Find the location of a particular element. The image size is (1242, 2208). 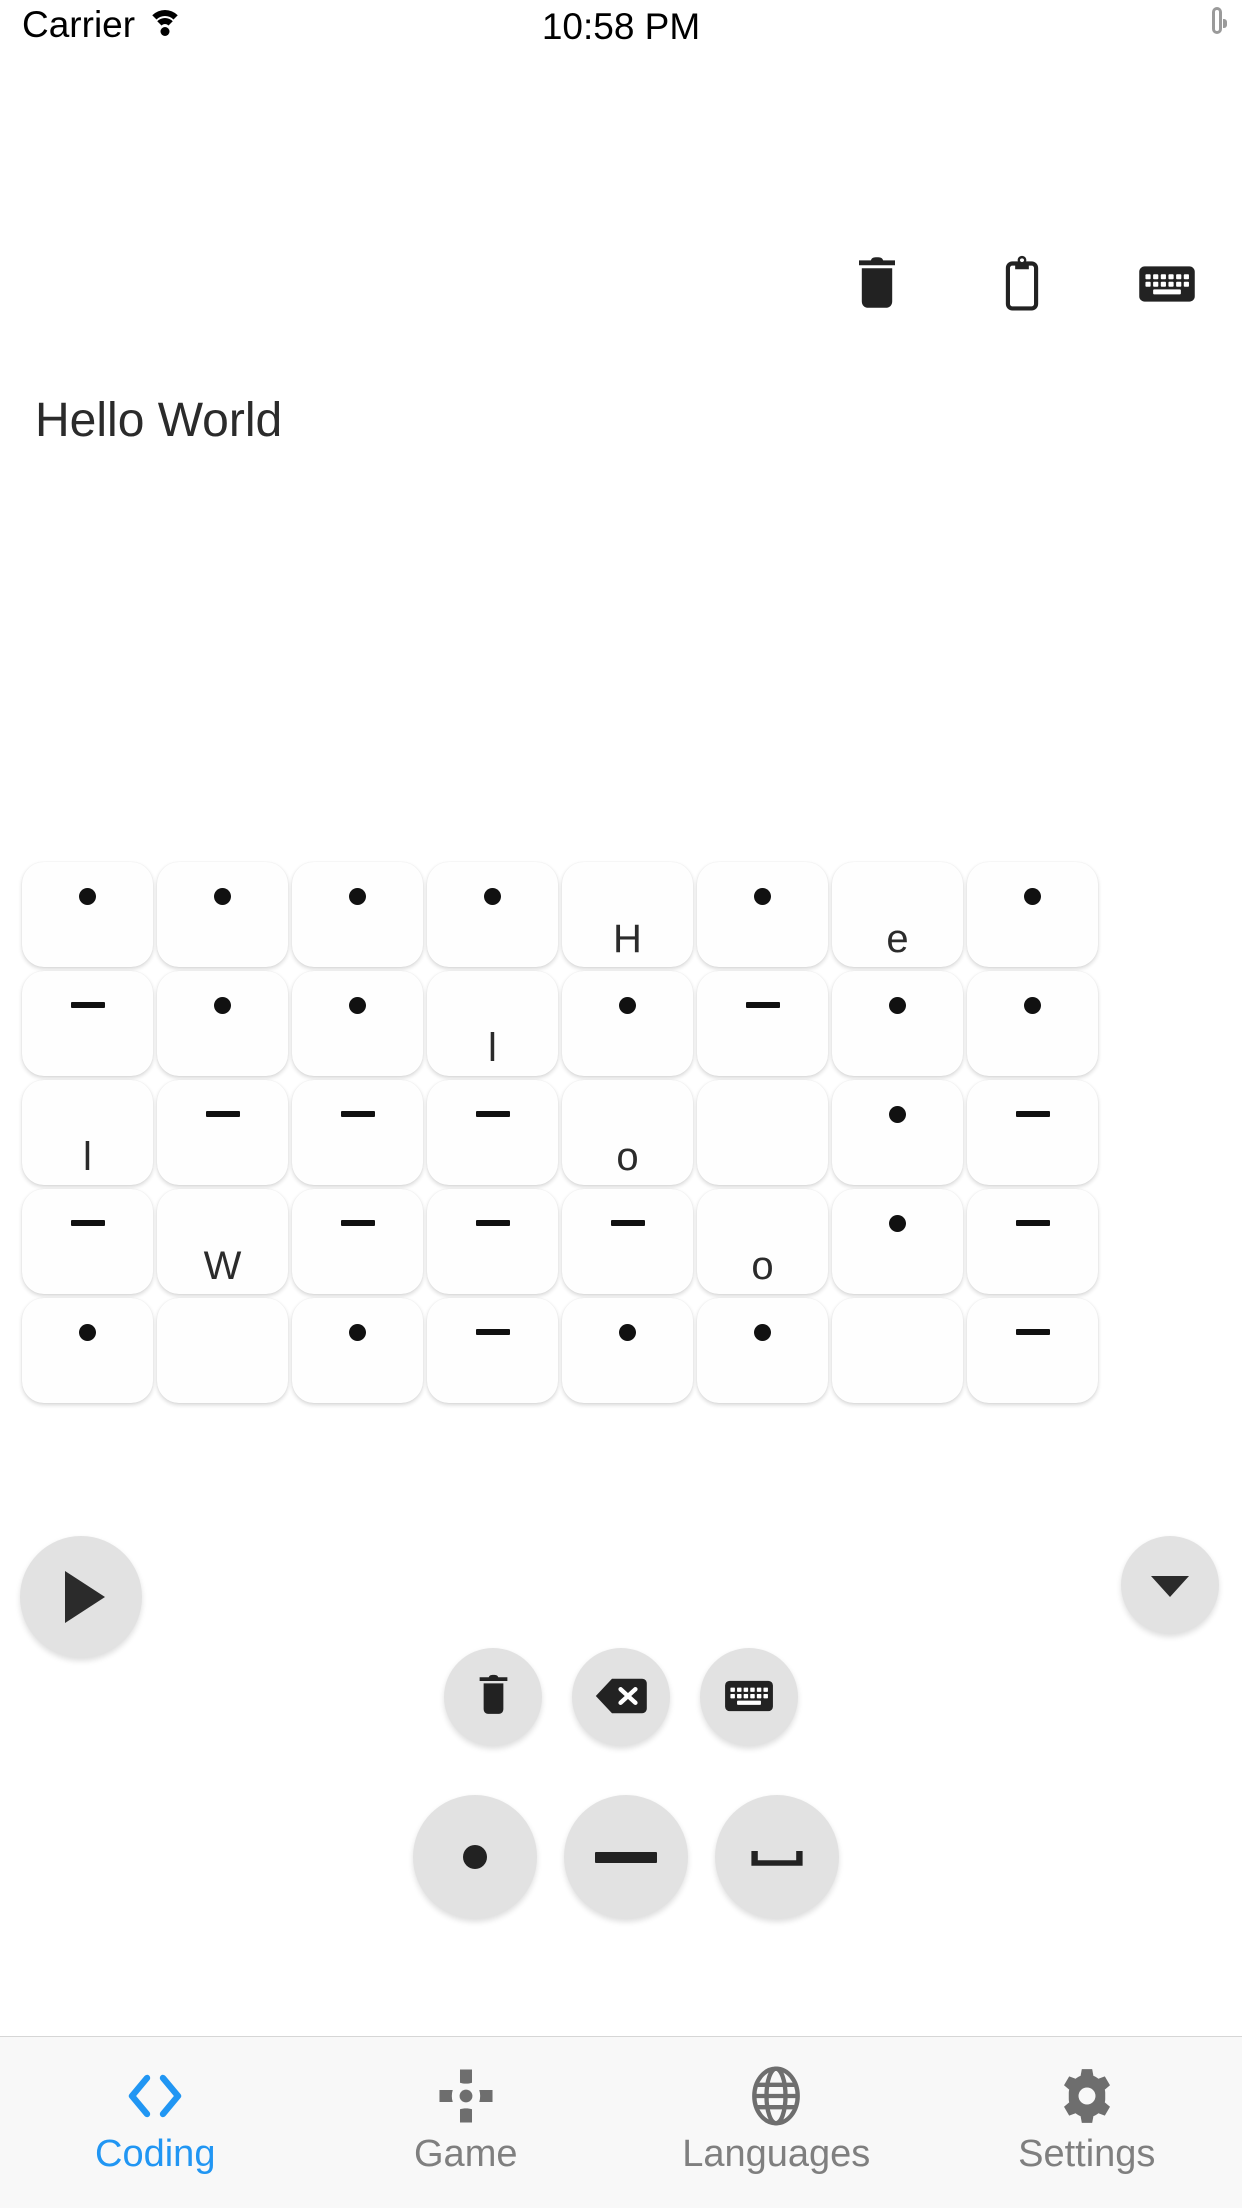

backspace-button is located at coordinates (621, 1697).